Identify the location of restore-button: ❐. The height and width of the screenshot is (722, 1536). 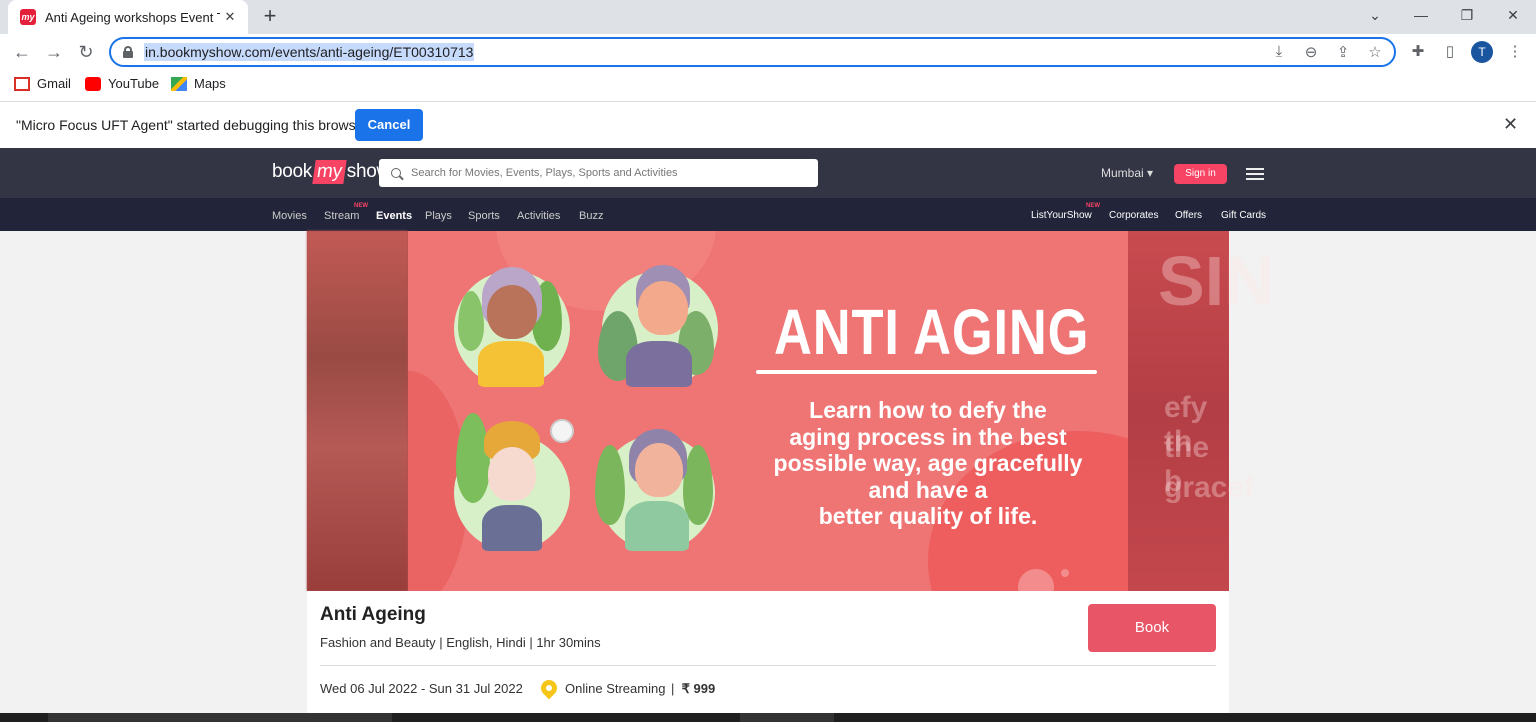
(1467, 15).